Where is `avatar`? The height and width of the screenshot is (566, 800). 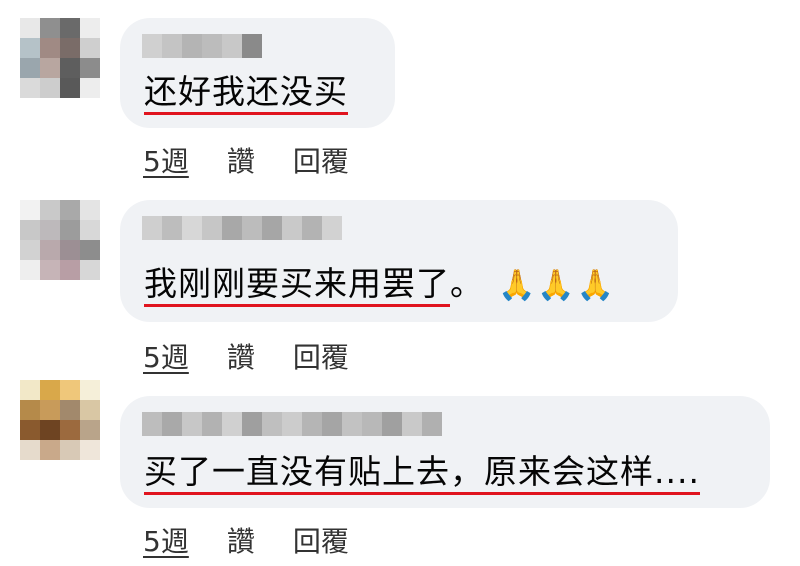 avatar is located at coordinates (60, 420).